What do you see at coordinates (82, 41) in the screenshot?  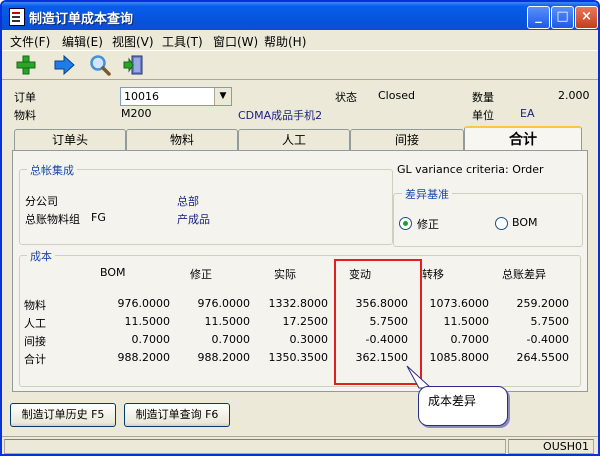 I see `menu-edit: 编辑(E)` at bounding box center [82, 41].